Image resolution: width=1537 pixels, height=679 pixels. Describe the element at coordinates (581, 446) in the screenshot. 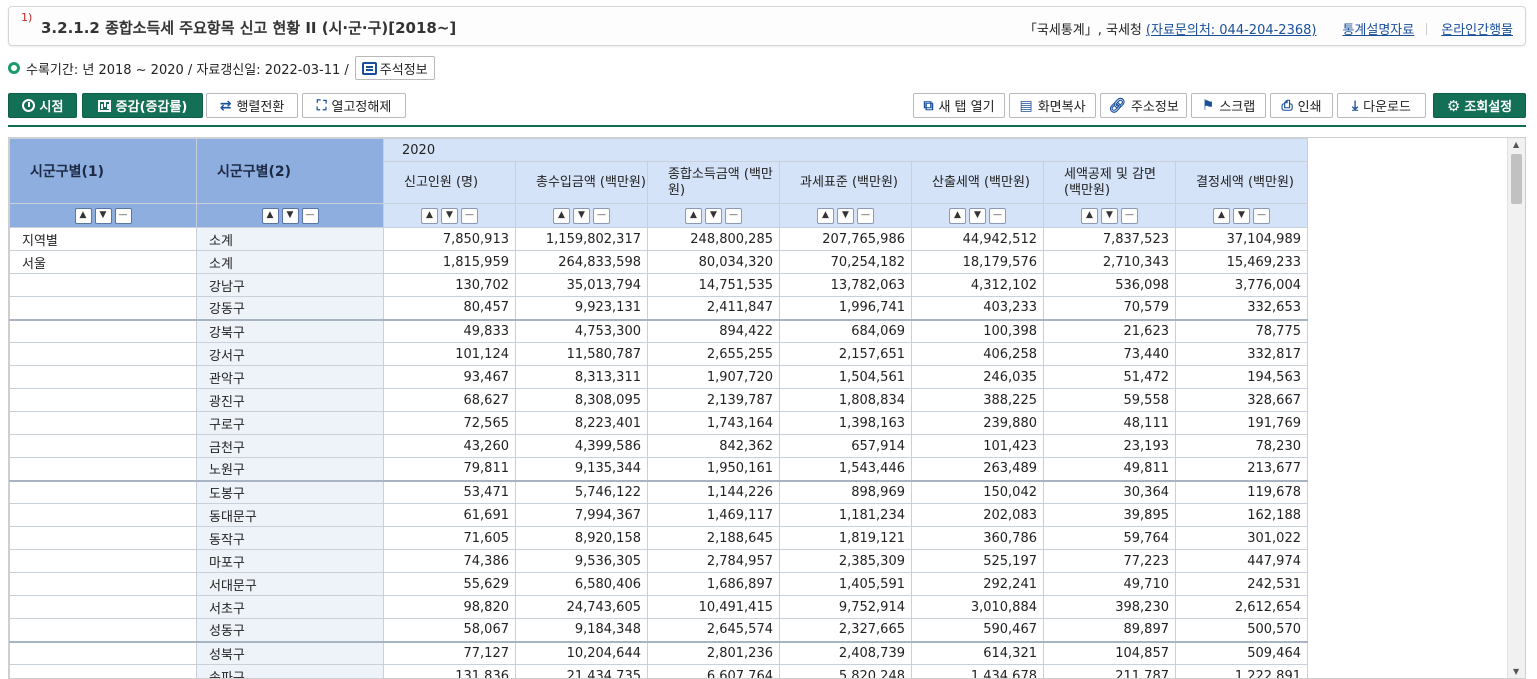

I see `value-cell: 4,399,586` at that location.